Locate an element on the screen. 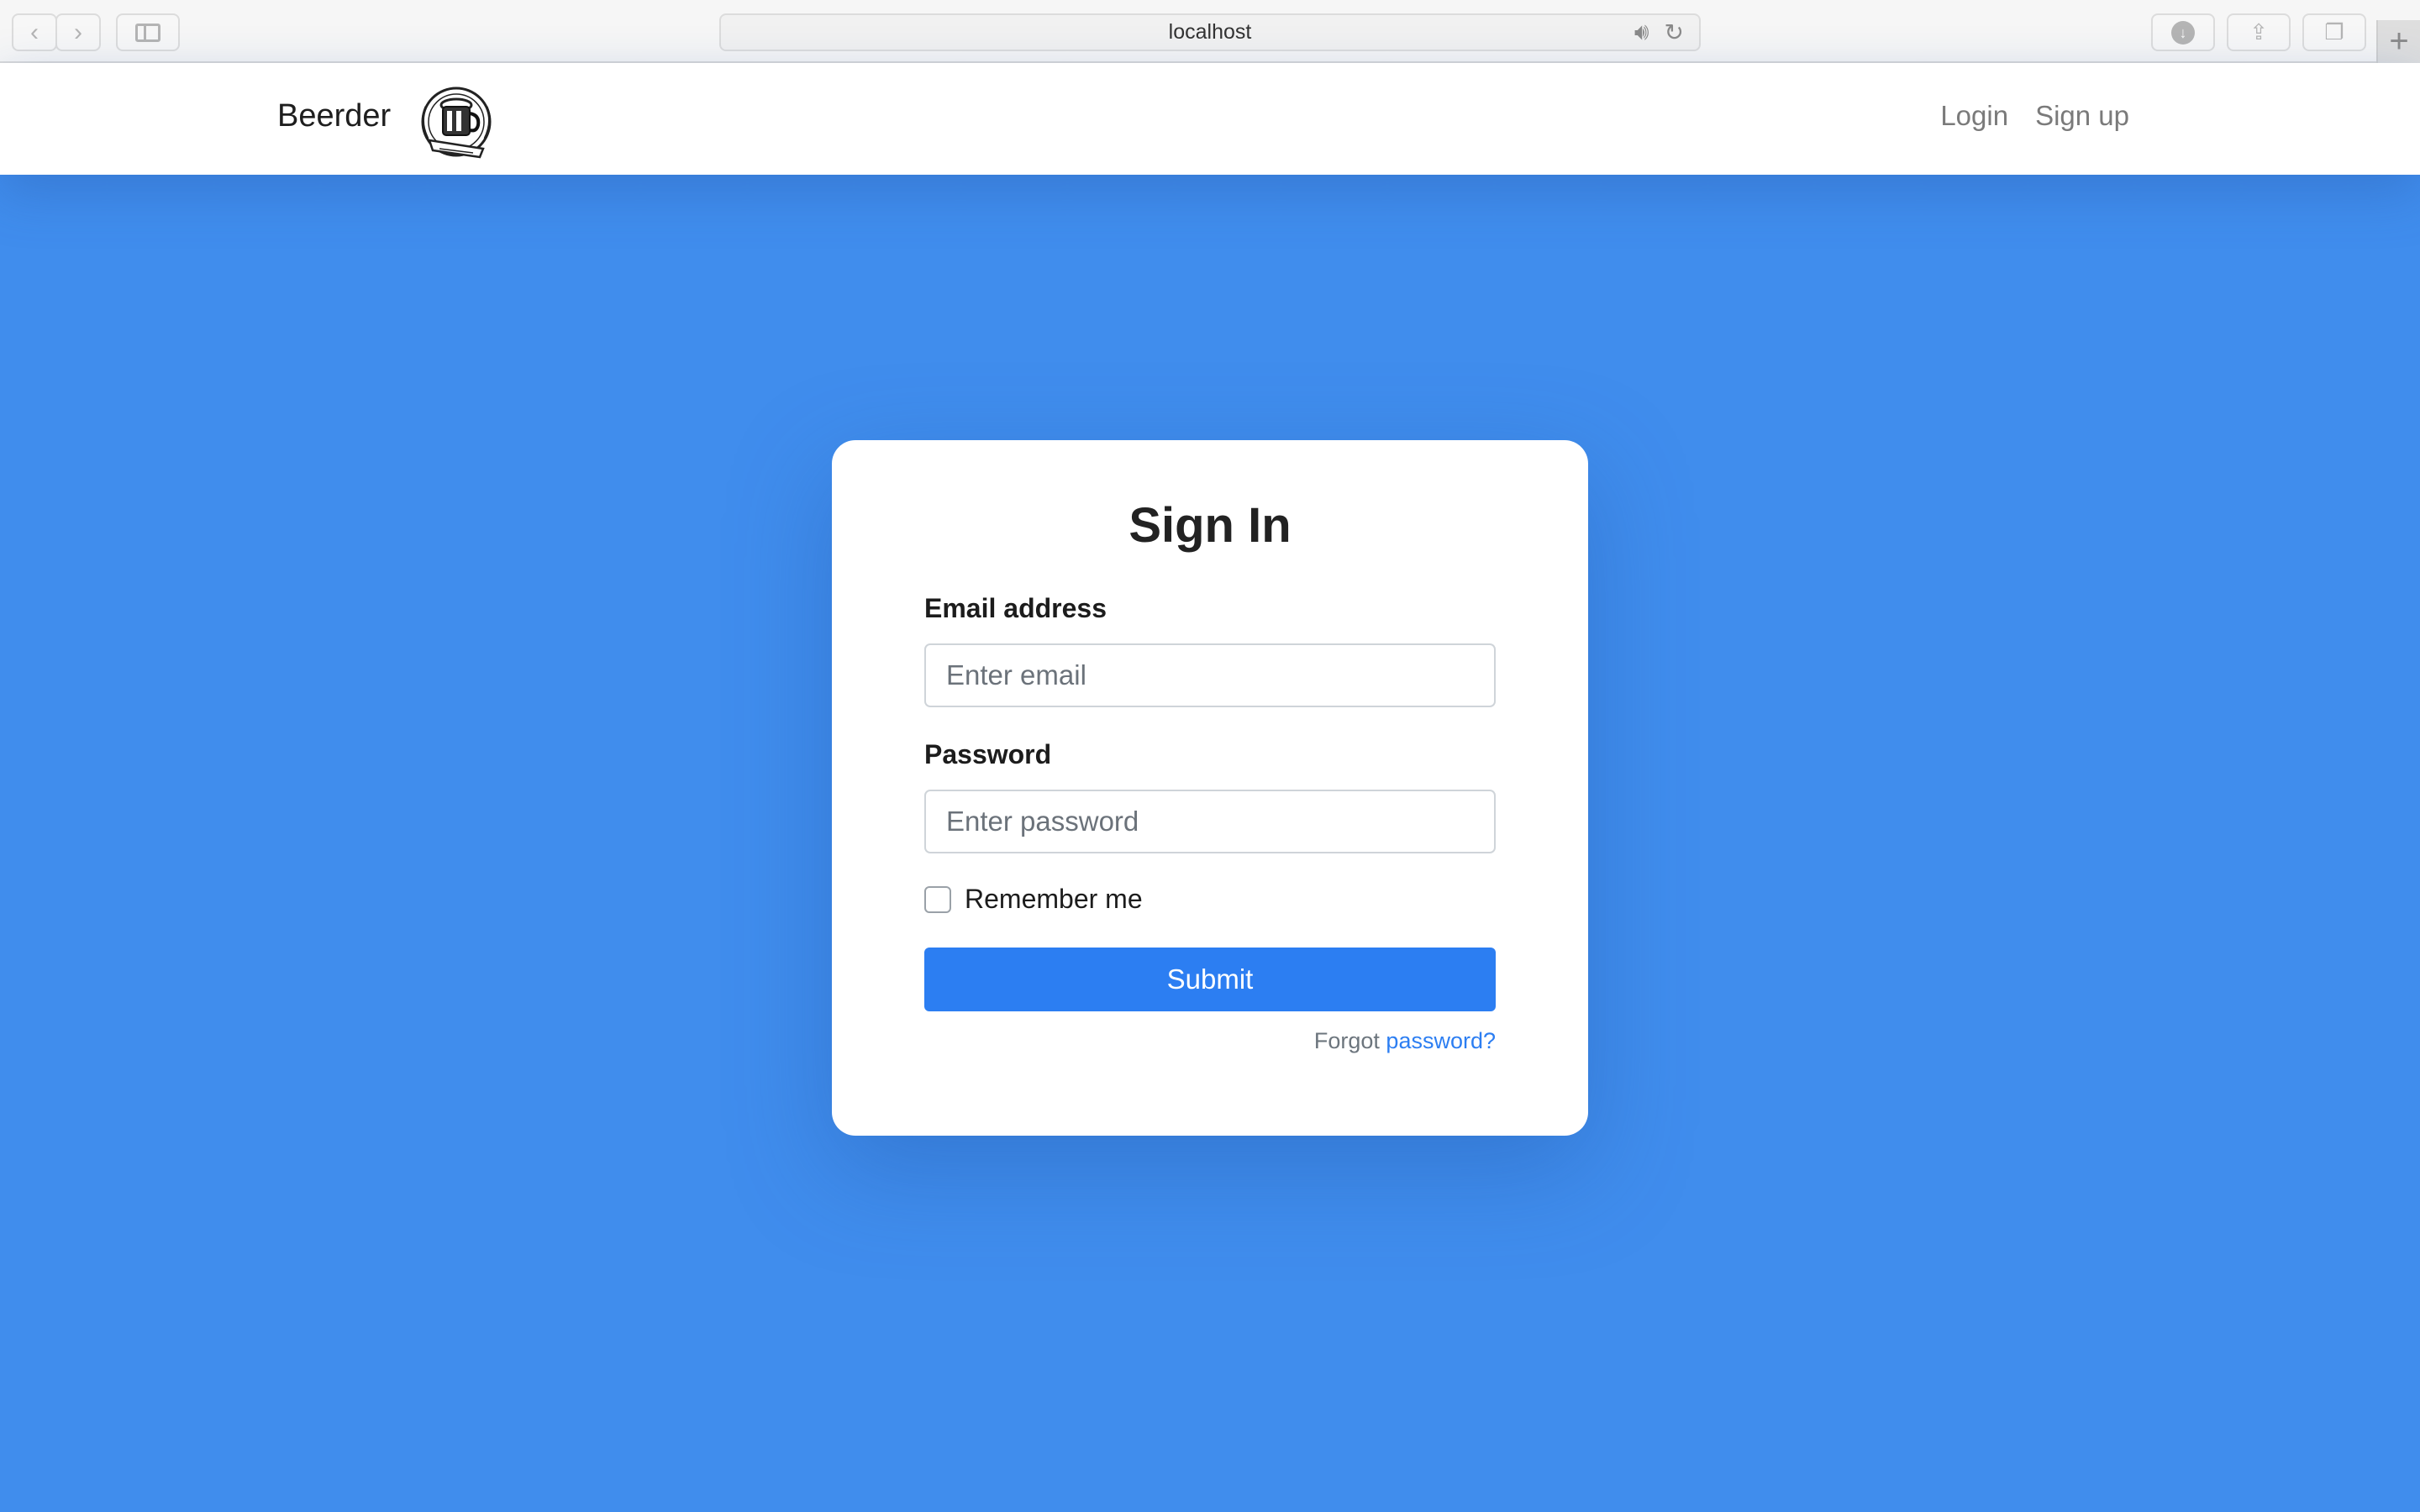  download-icon: ↓ is located at coordinates (2183, 32).